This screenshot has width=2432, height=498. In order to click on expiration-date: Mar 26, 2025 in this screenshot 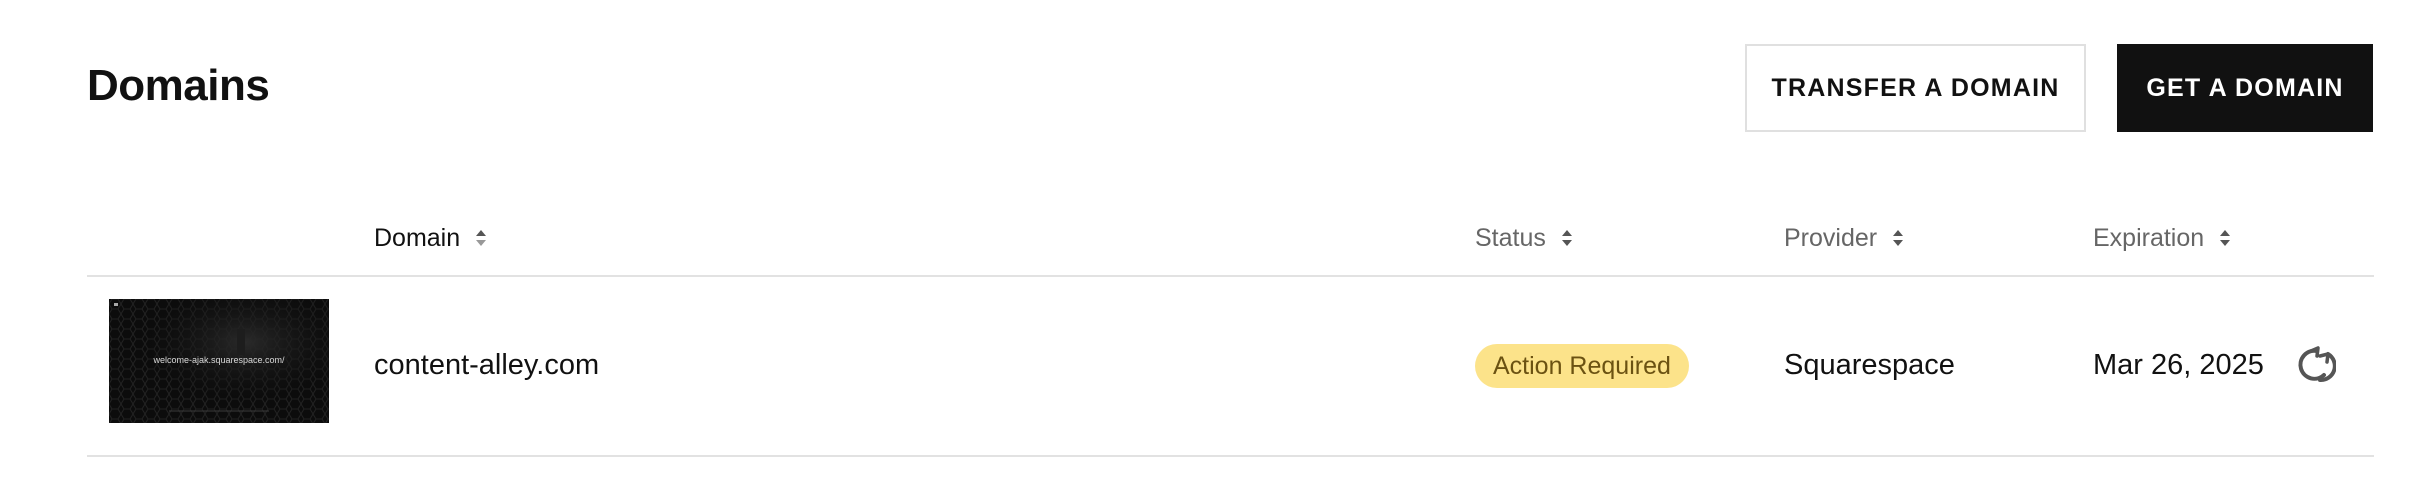, I will do `click(2178, 365)`.